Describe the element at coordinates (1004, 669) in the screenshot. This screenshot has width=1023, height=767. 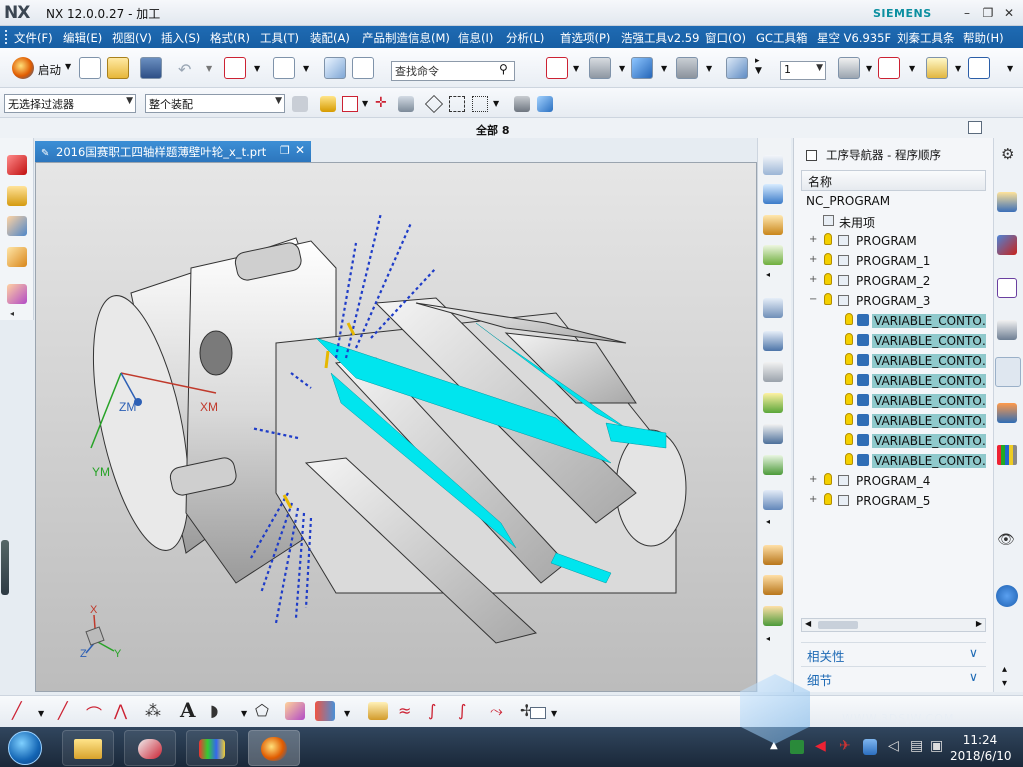
I see `collapse-up-icon: ▴` at that location.